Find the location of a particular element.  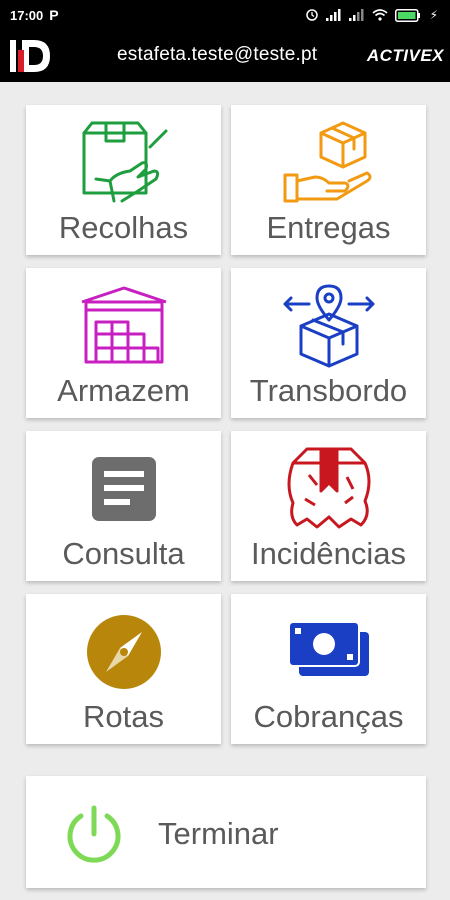

menu-tile-incidencias: Incidências is located at coordinates (328, 506).